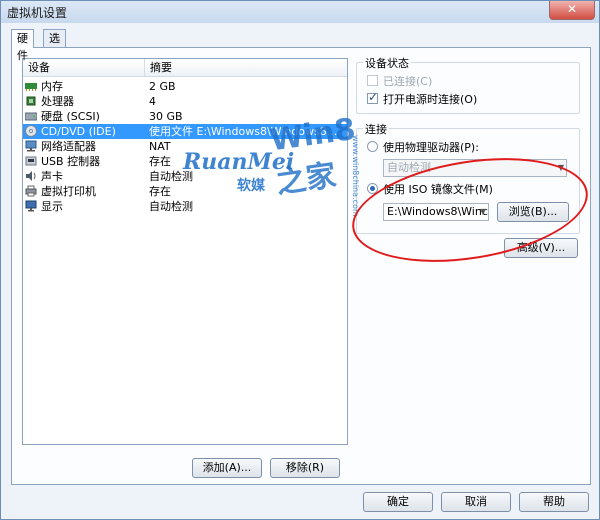 Image resolution: width=600 pixels, height=520 pixels. Describe the element at coordinates (31, 131) in the screenshot. I see `cd-dvd-icon` at that location.